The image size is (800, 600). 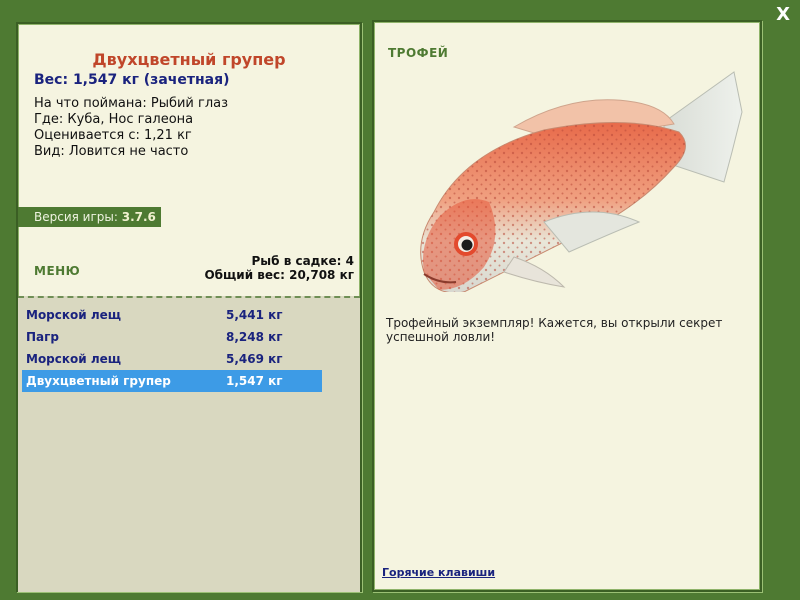 What do you see at coordinates (783, 14) in the screenshot?
I see `close-button: X` at bounding box center [783, 14].